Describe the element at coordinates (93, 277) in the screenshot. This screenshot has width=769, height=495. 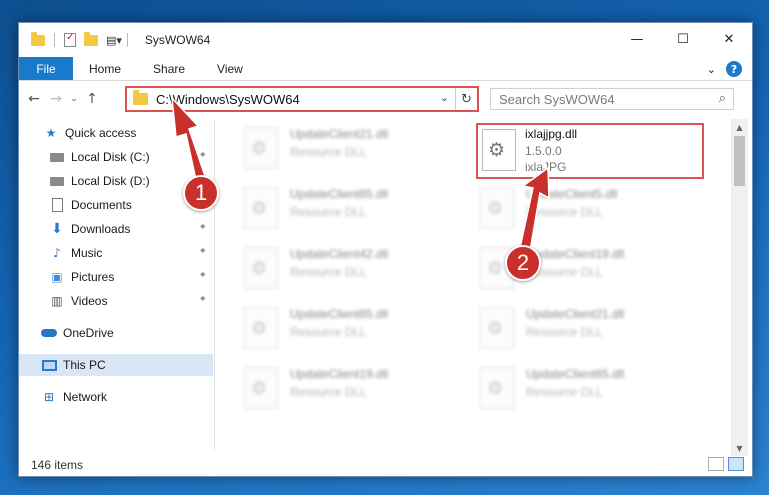
I see `sidebar-item-label: Pictures` at that location.